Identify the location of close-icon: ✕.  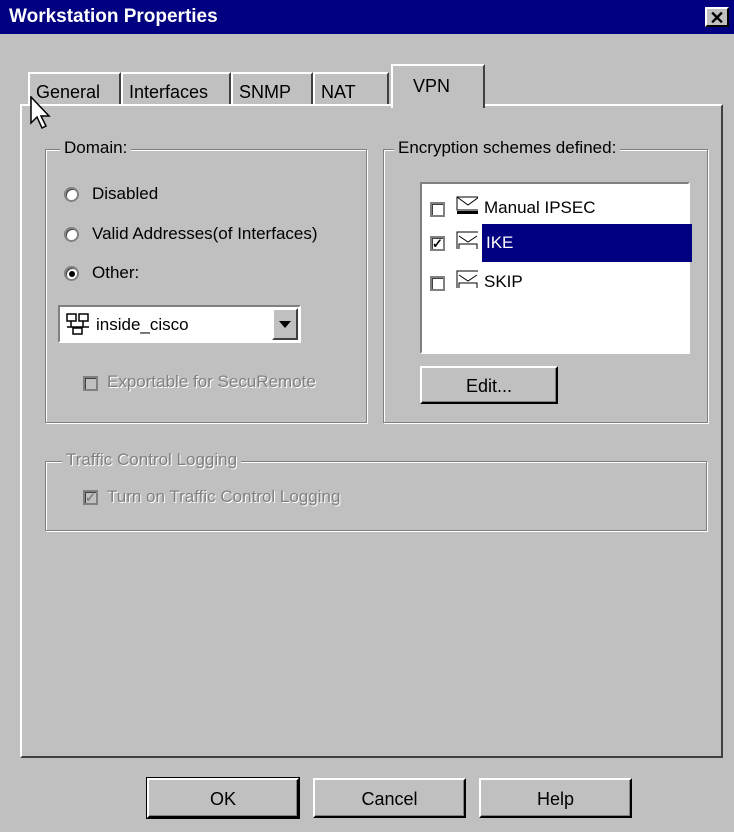
(717, 18).